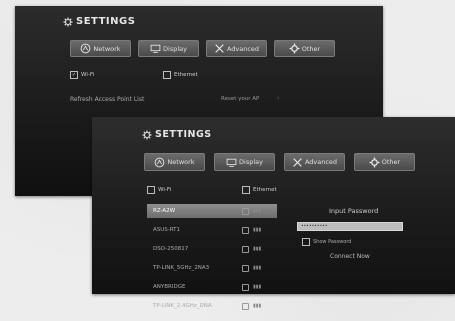 Image resolution: width=455 pixels, height=321 pixels. I want to click on list-item: TP-LINK_5GHz_2NA3 ▮▮▮, so click(212, 268).